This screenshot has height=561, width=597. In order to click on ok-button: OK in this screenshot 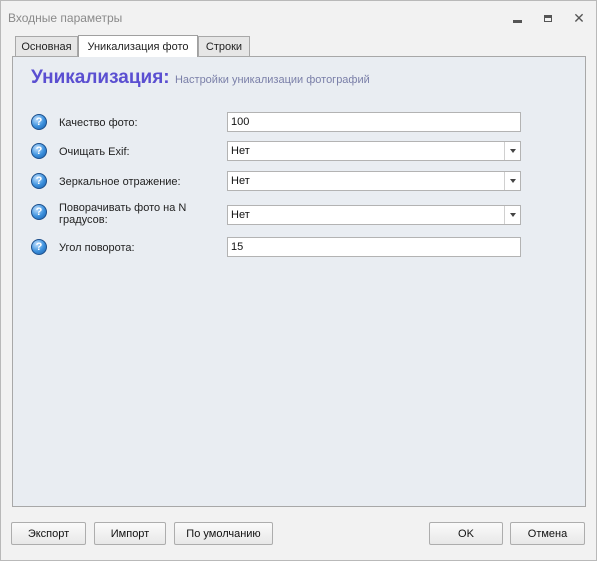, I will do `click(466, 533)`.